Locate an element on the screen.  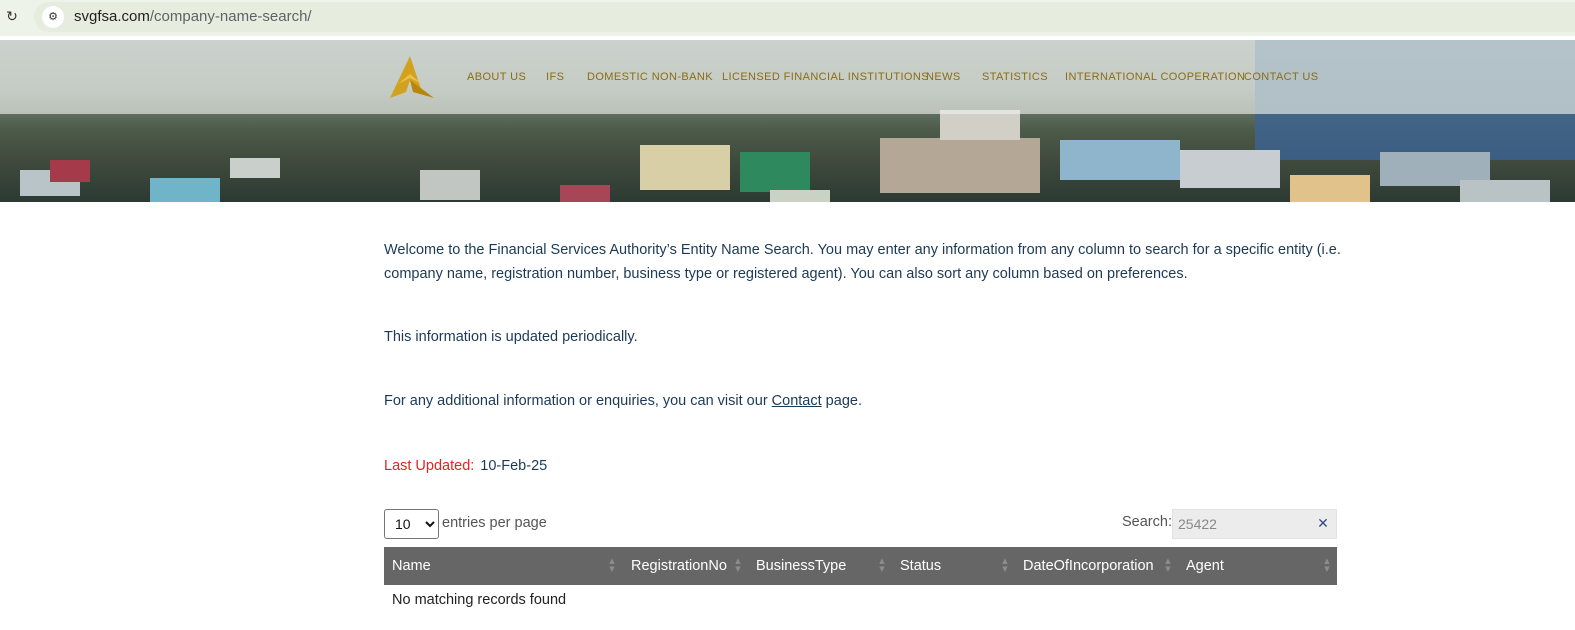
contact-link: Contact is located at coordinates (797, 401).